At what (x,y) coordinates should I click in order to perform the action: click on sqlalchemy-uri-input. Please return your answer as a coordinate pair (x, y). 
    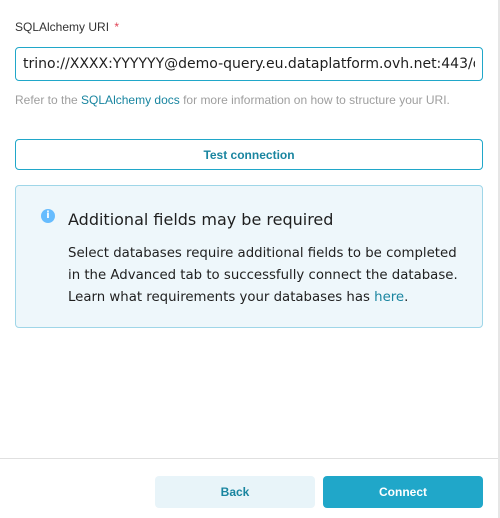
    Looking at the image, I should click on (249, 64).